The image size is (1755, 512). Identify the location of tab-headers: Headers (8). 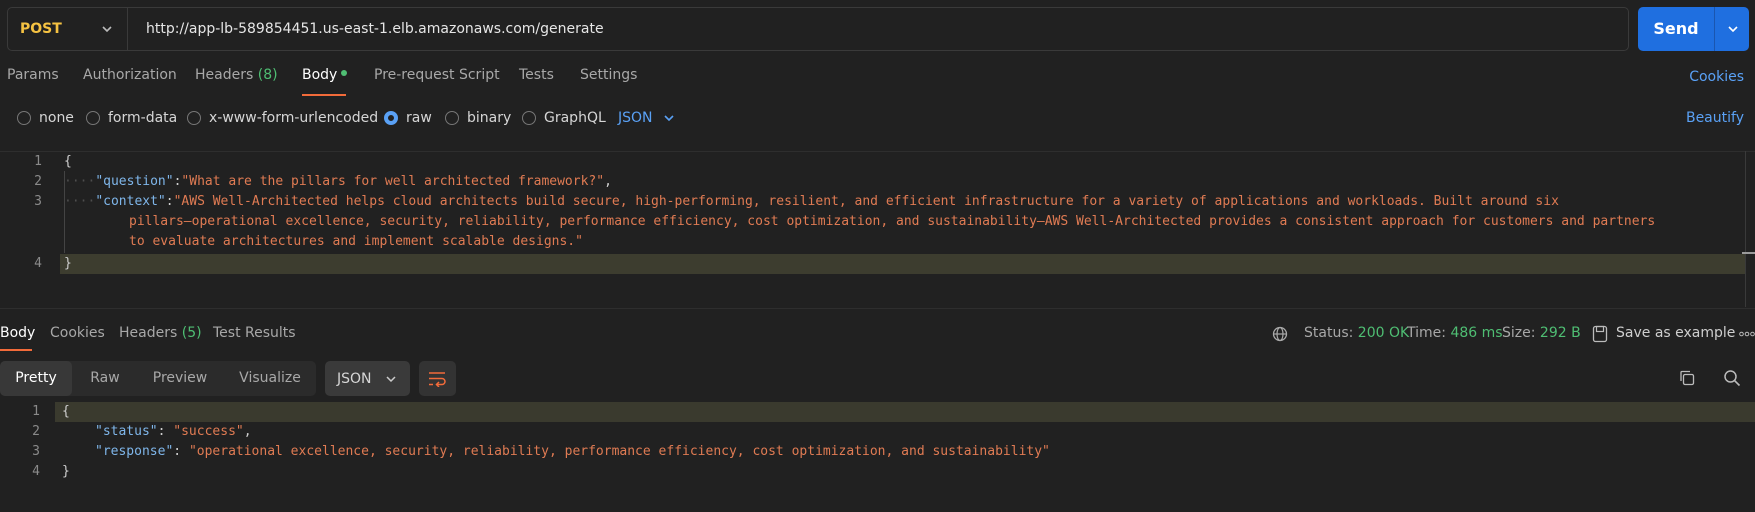
(236, 82).